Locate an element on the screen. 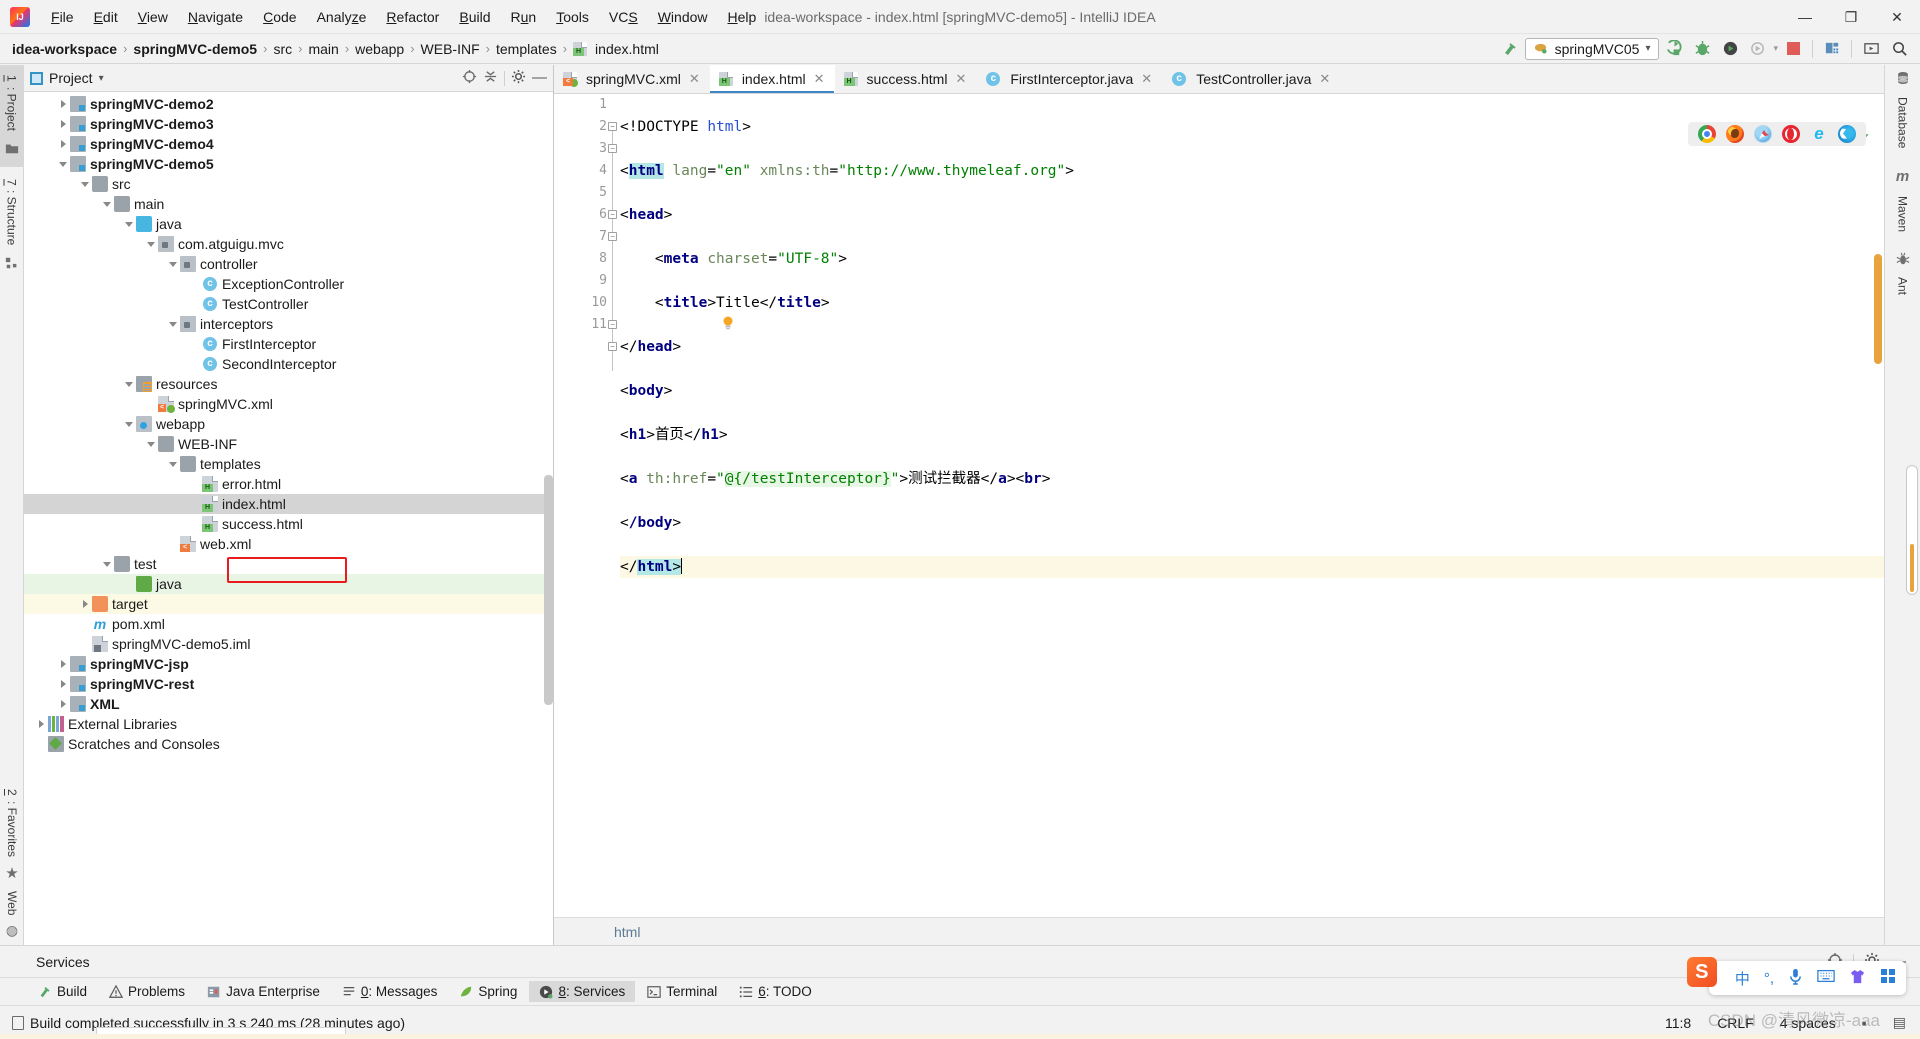 The height and width of the screenshot is (1039, 1920). sidebar-item-database: Database is located at coordinates (1903, 113).